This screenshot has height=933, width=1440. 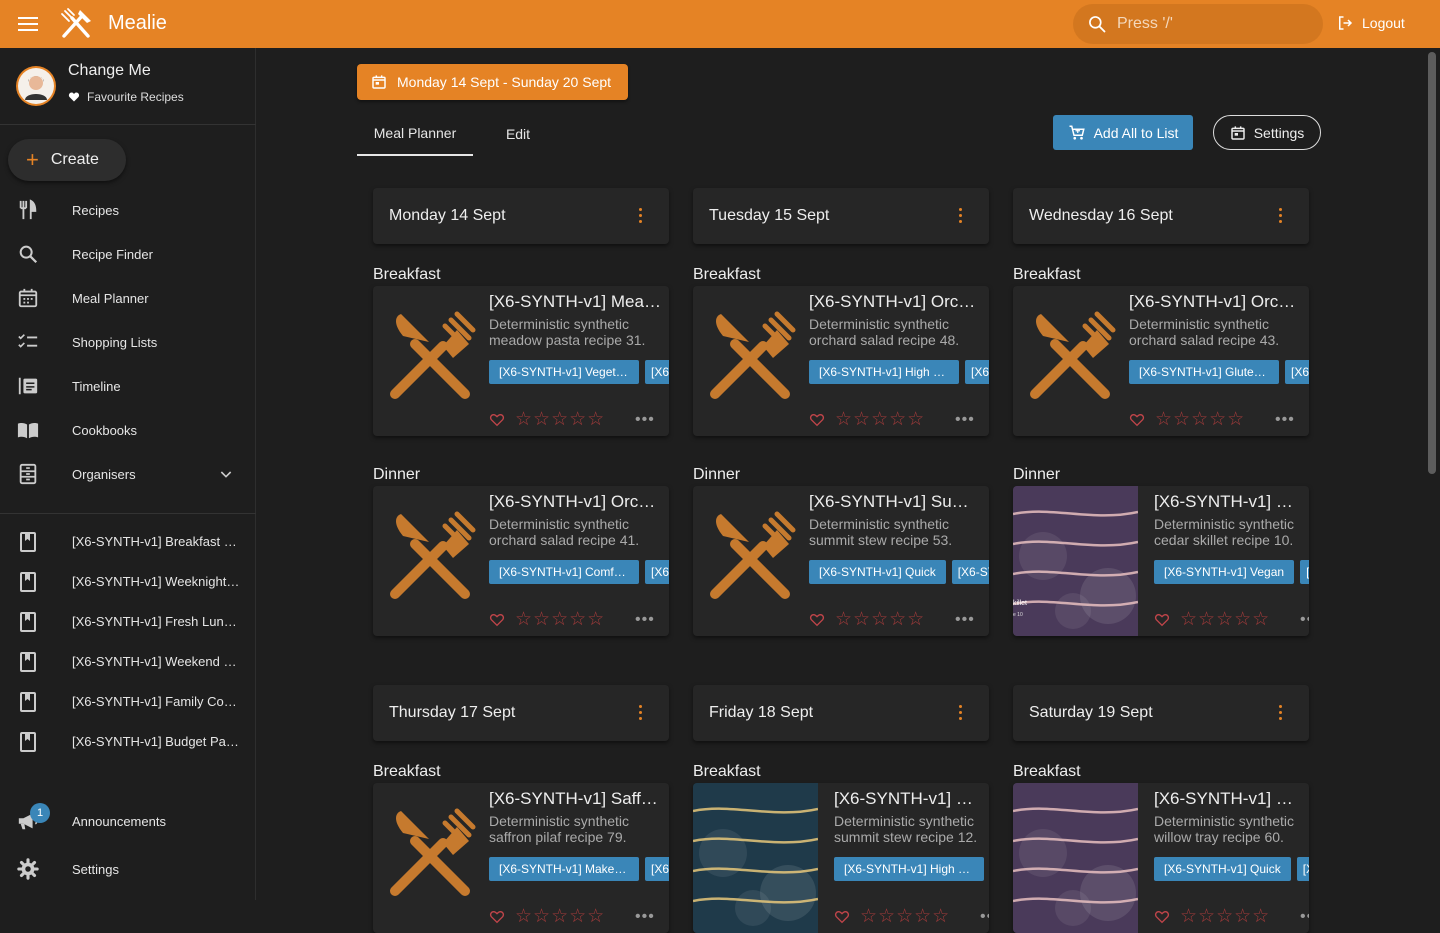 I want to click on scrollbar-thumb, so click(x=1432, y=263).